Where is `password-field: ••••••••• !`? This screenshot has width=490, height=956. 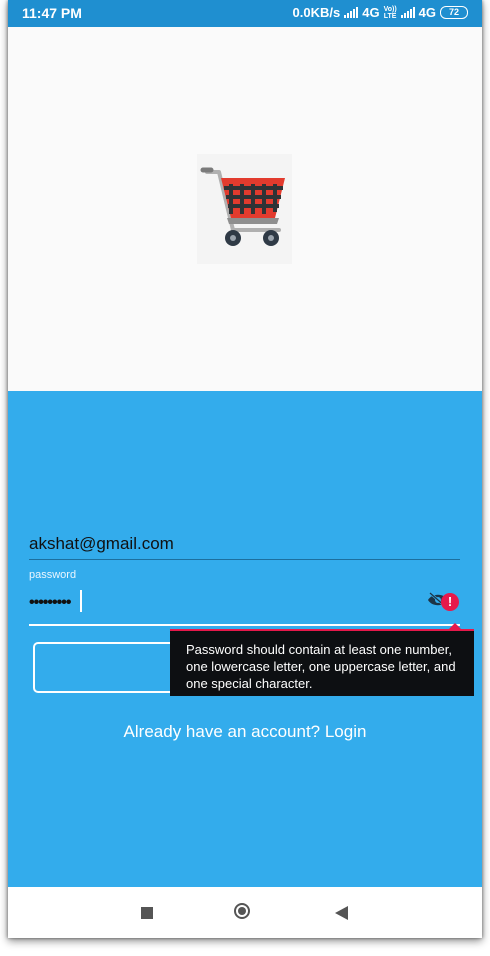
password-field: ••••••••• ! is located at coordinates (244, 606).